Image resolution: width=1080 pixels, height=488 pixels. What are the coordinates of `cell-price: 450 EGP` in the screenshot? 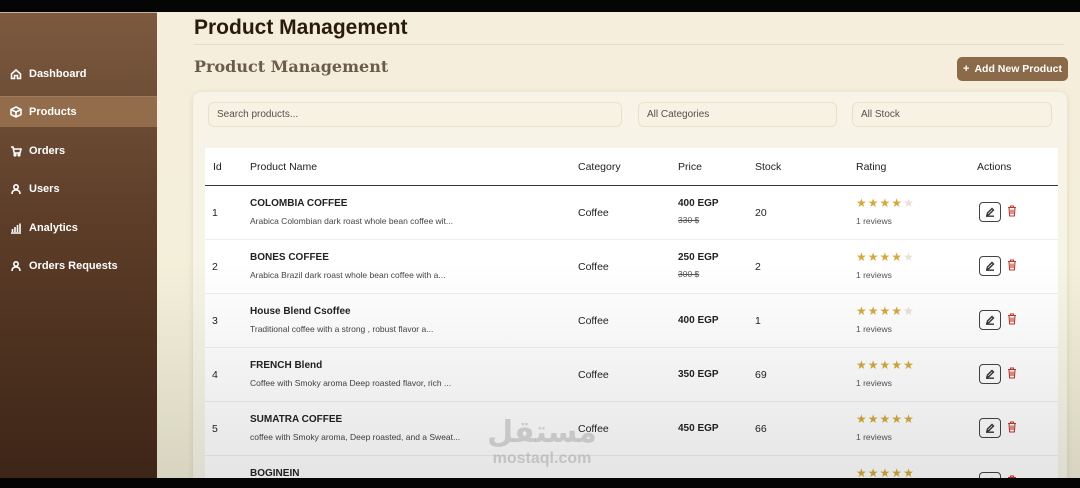 It's located at (698, 428).